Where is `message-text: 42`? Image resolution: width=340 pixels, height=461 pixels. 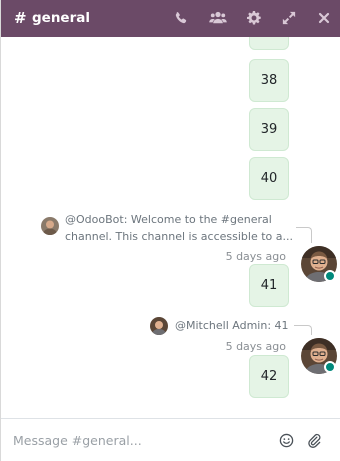
message-text: 42 is located at coordinates (269, 376).